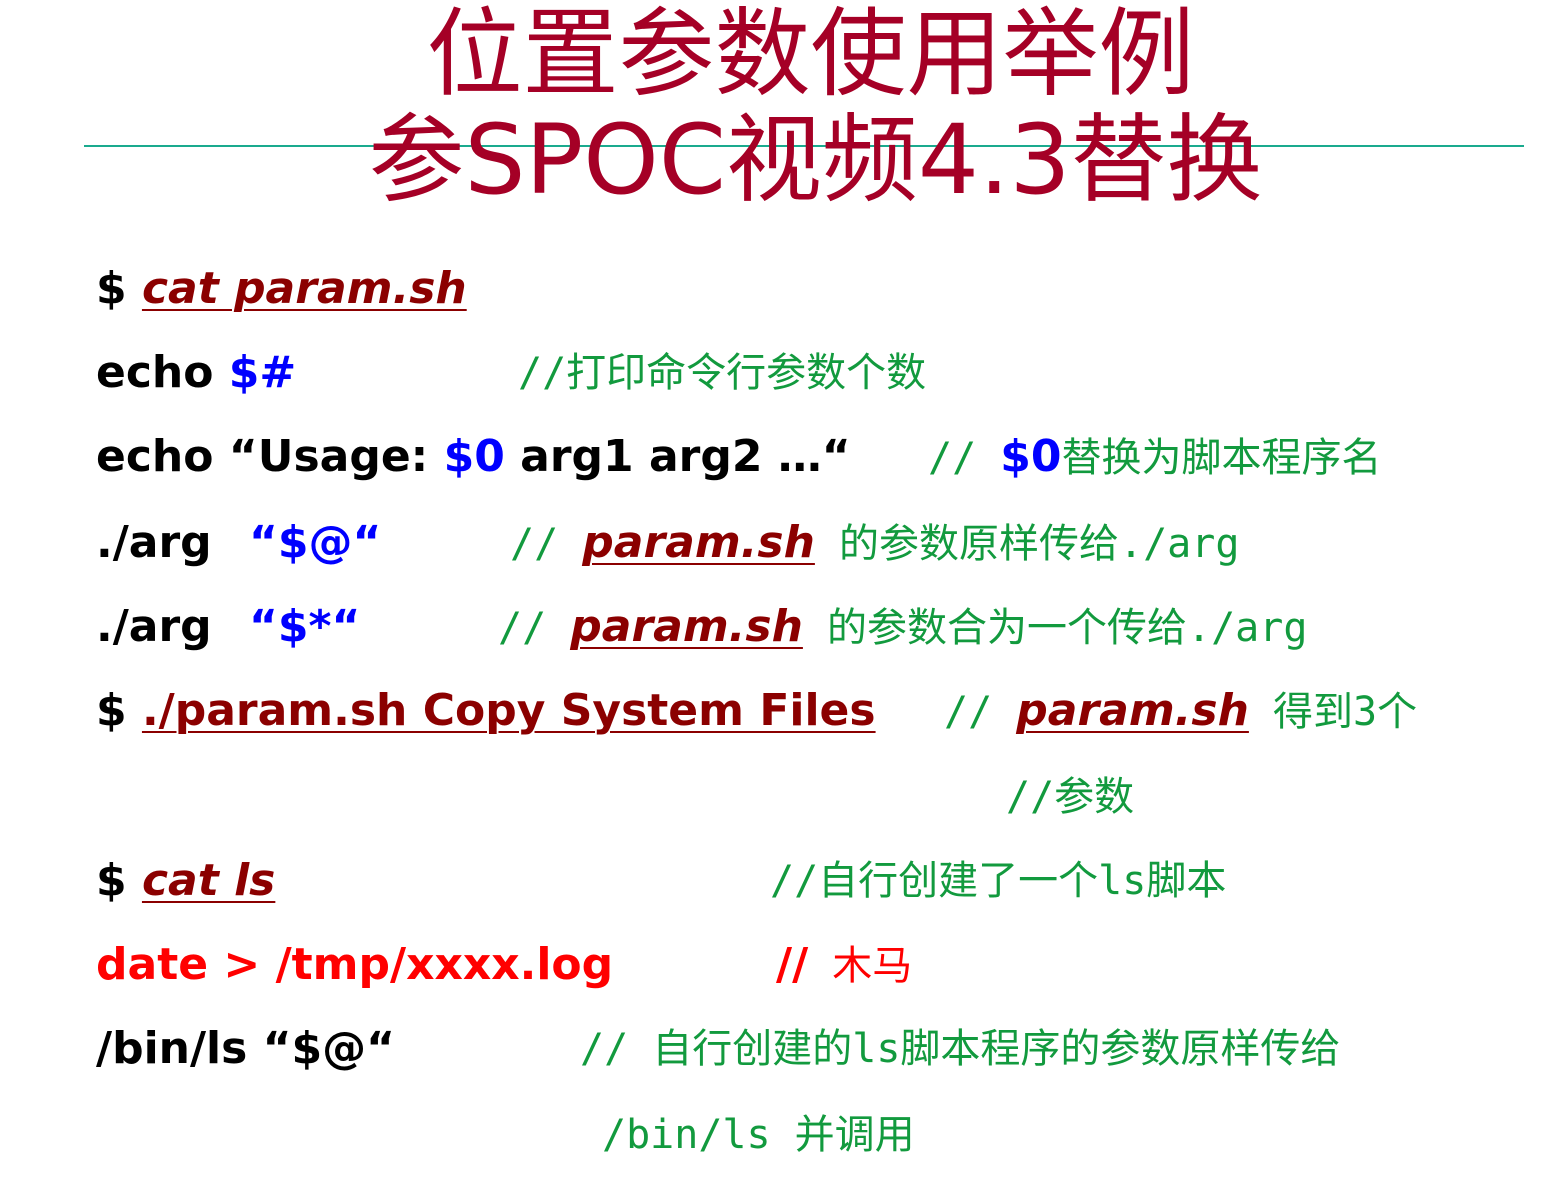 This screenshot has height=1189, width=1561. What do you see at coordinates (162, 372) in the screenshot?
I see `code-text: echo` at bounding box center [162, 372].